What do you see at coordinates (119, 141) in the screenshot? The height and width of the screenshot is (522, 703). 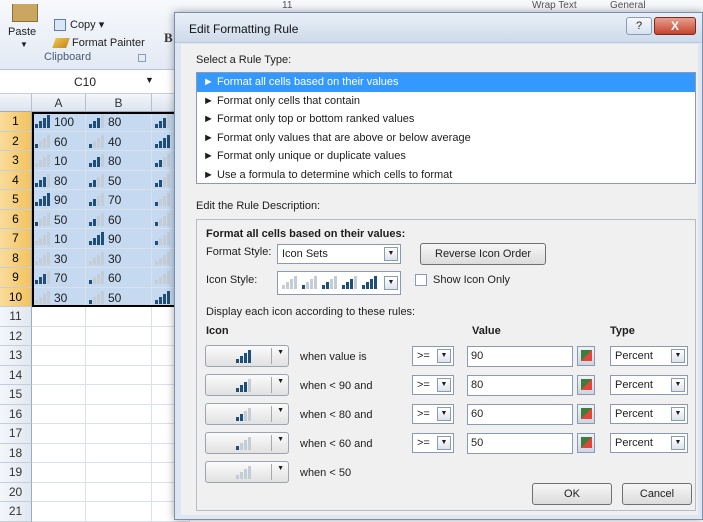 I see `table-cell: 40` at bounding box center [119, 141].